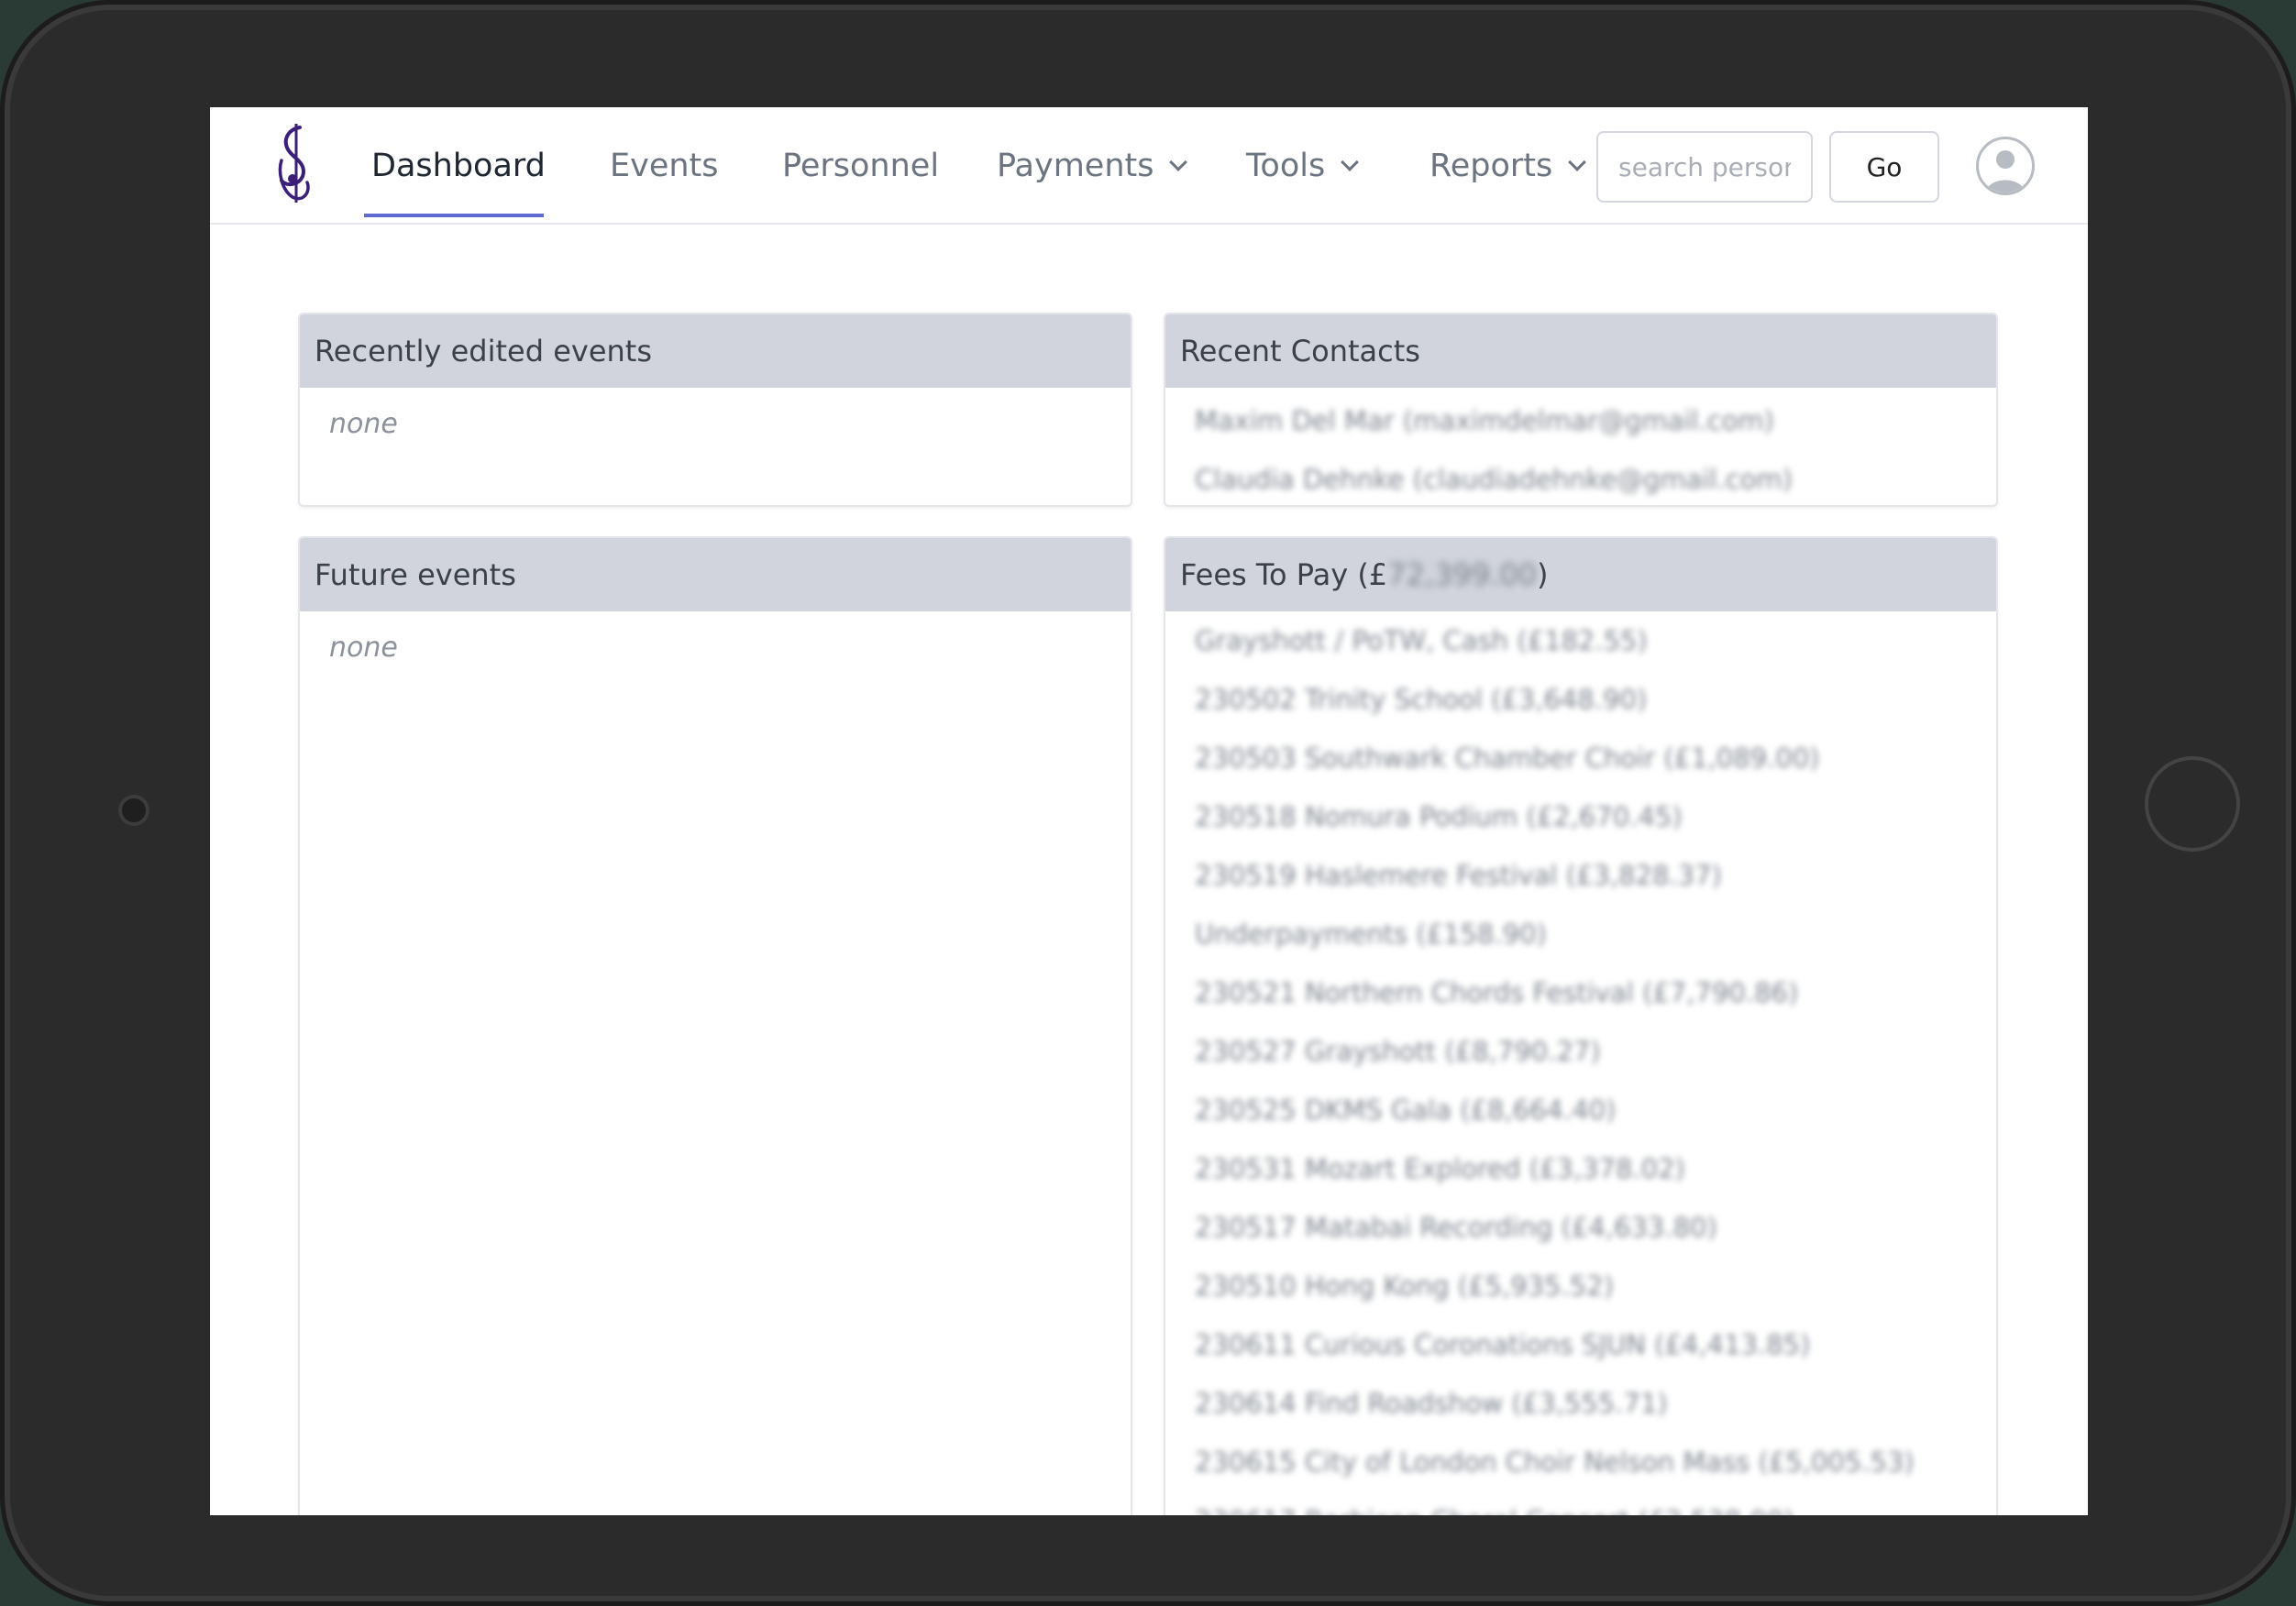 The height and width of the screenshot is (1606, 2296). I want to click on contact-item: Maxim Del Mar (maximdelmar@gmail.com), so click(1581, 420).